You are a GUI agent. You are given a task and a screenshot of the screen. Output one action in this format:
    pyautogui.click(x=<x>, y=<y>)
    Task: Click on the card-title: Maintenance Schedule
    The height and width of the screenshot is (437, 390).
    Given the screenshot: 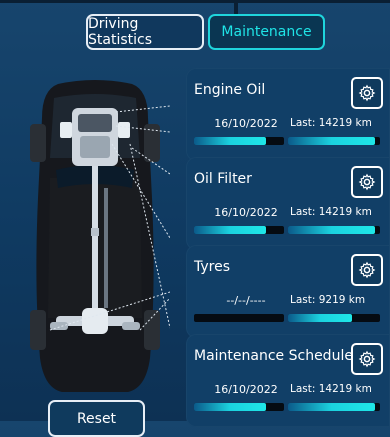 What is the action you would take?
    pyautogui.click(x=273, y=356)
    